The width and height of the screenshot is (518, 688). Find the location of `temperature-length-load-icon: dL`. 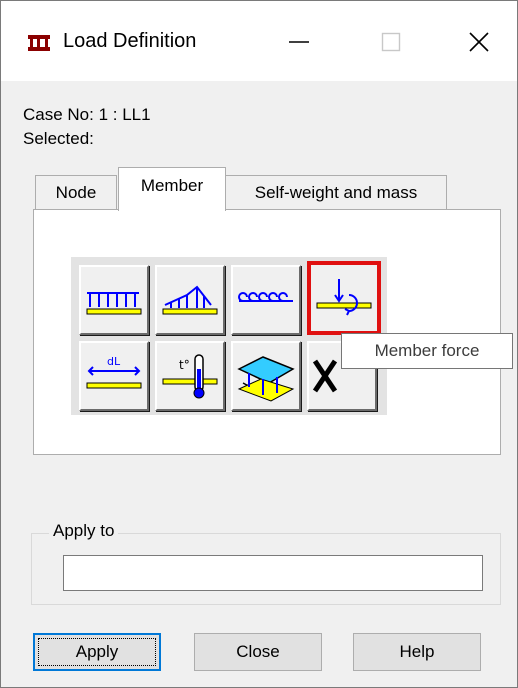

temperature-length-load-icon: dL is located at coordinates (114, 372).